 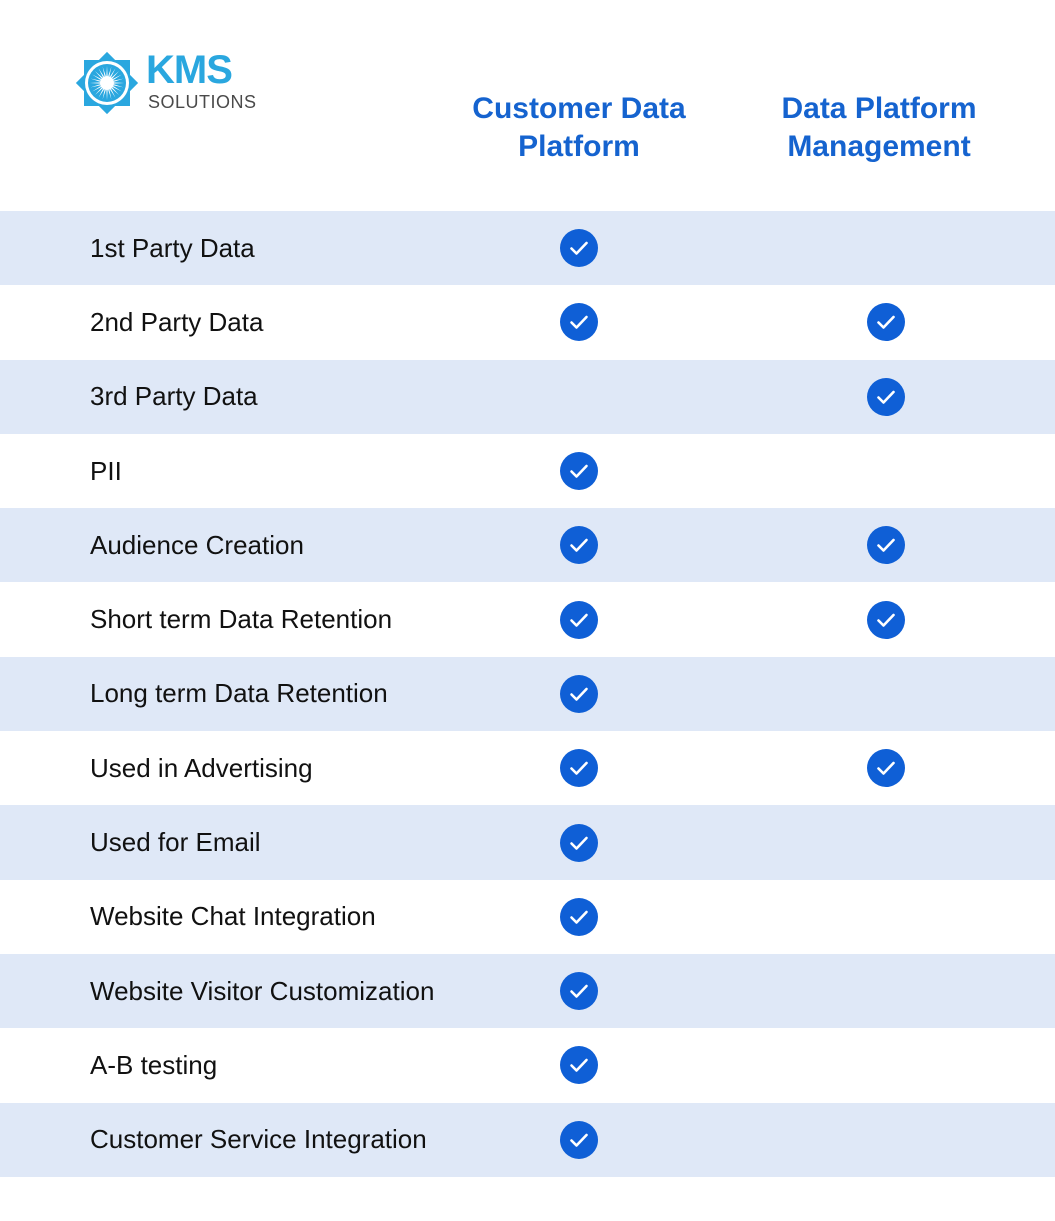 I want to click on row-label: 3rd Party Data, so click(x=174, y=396).